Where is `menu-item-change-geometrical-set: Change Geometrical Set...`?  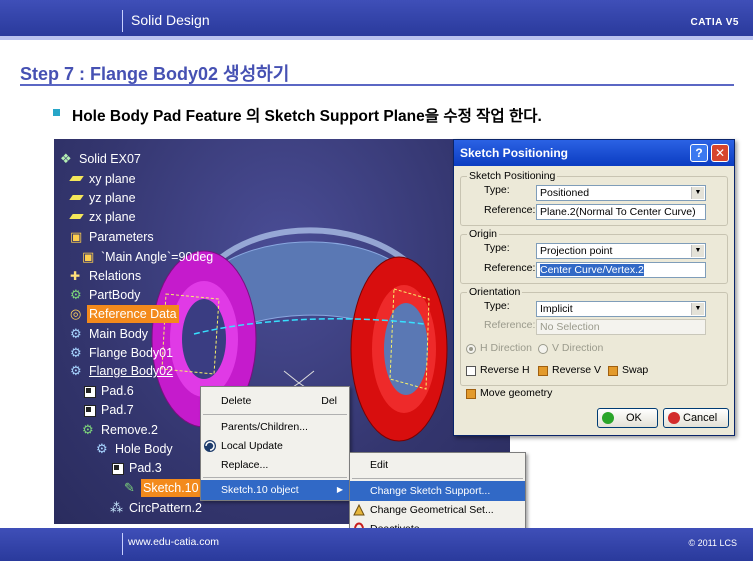 menu-item-change-geometrical-set: Change Geometrical Set... is located at coordinates (437, 510).